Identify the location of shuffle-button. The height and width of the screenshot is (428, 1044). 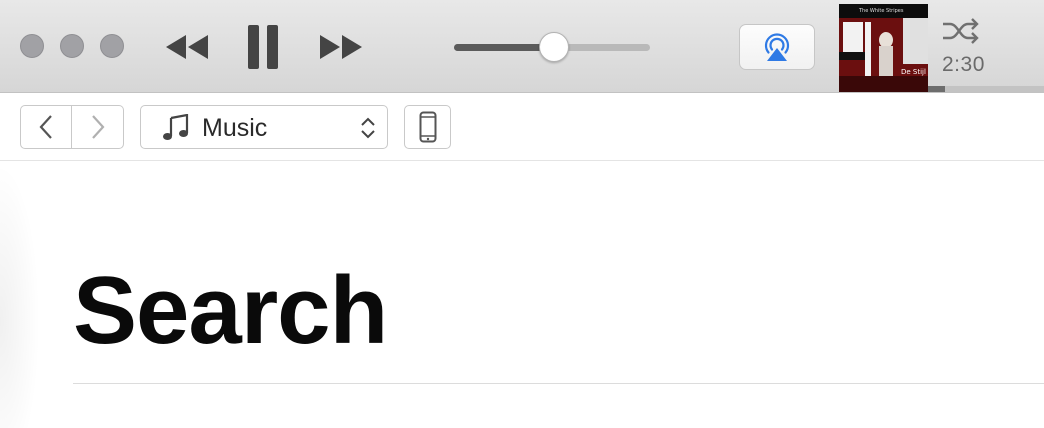
(962, 31).